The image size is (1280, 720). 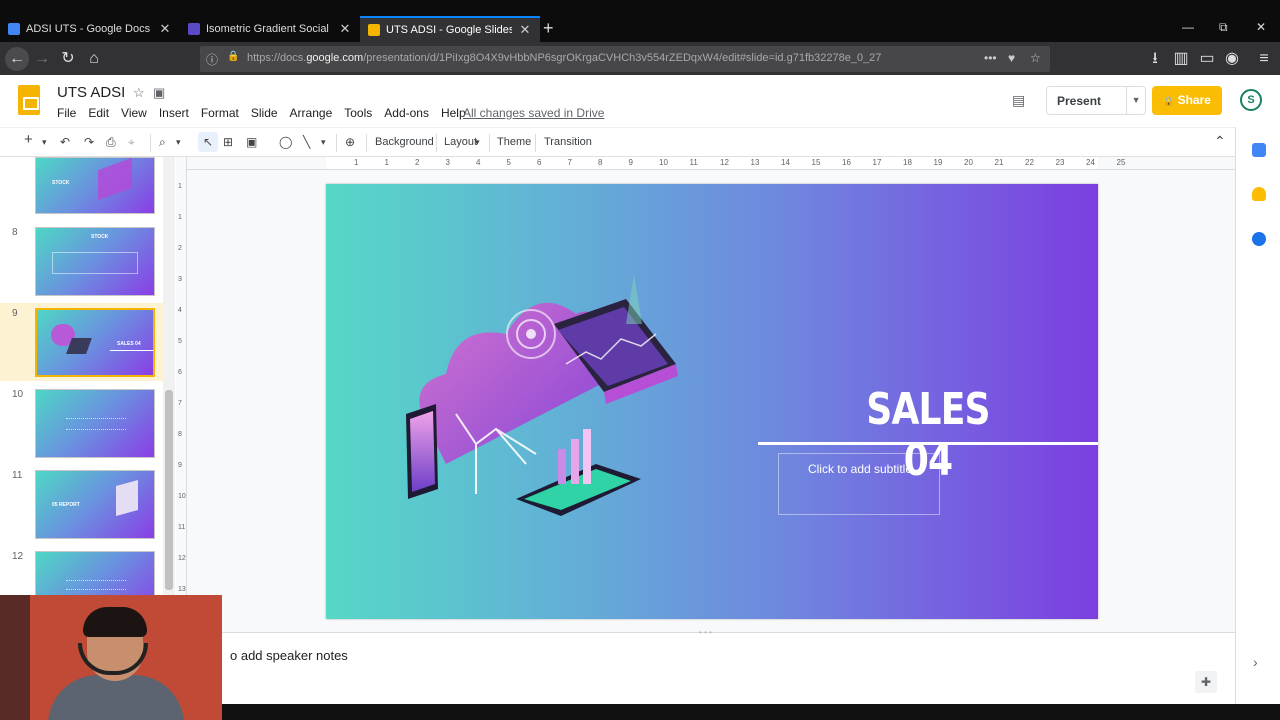 I want to click on subtitle-placeholder: Click to add subtitle, so click(x=860, y=469).